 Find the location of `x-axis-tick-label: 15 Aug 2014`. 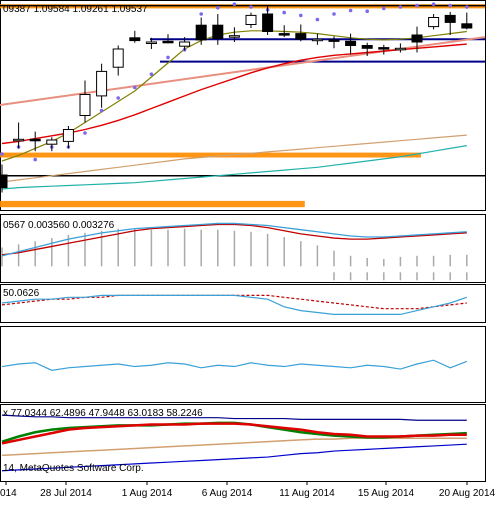

x-axis-tick-label: 15 Aug 2014 is located at coordinates (386, 493).